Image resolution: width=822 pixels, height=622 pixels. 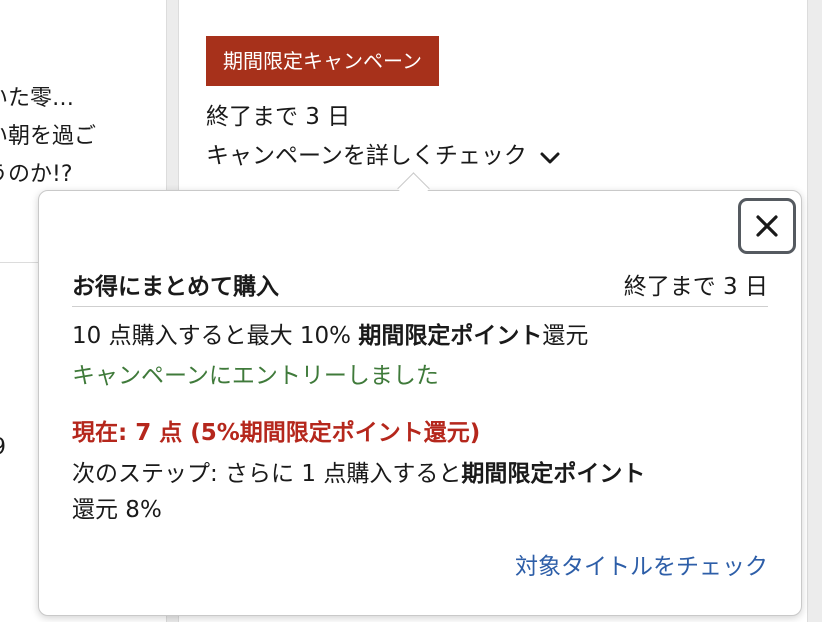 I want to click on offer-description: 10 点購入すると最大 10% 期間限定ポイント還元, so click(x=330, y=336).